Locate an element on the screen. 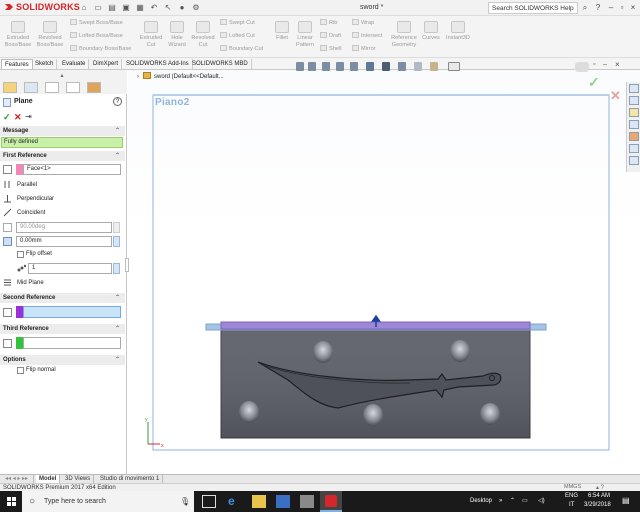  tray-chevron-icon: » is located at coordinates (500, 501).